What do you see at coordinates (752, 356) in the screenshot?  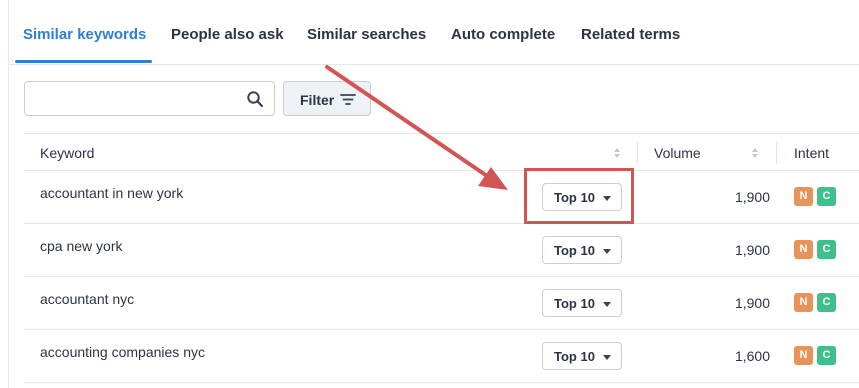 I see `volume-value: 1,600` at bounding box center [752, 356].